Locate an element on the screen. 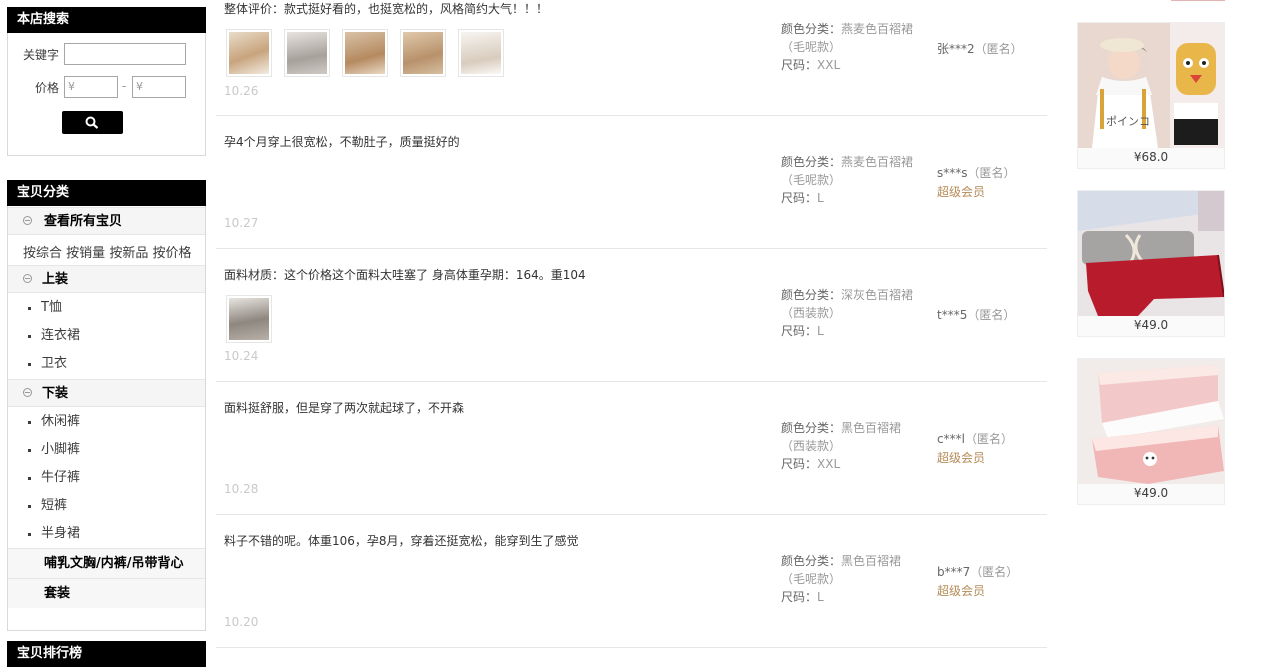 The width and height of the screenshot is (1286, 667). sort-sales-link: 按销量 is located at coordinates (85, 253).